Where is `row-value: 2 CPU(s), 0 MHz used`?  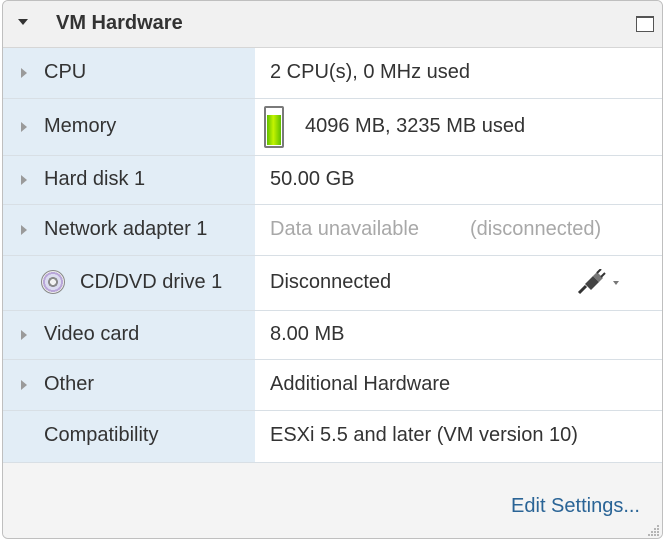
row-value: 2 CPU(s), 0 MHz used is located at coordinates (370, 72).